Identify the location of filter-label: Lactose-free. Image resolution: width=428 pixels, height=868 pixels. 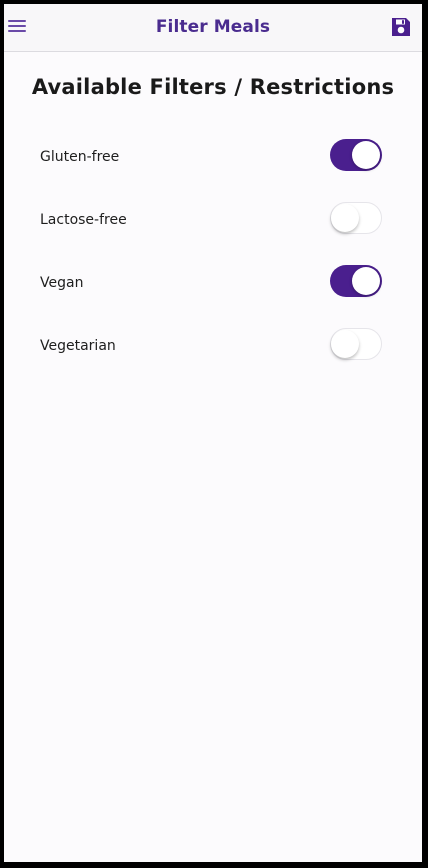
(83, 220).